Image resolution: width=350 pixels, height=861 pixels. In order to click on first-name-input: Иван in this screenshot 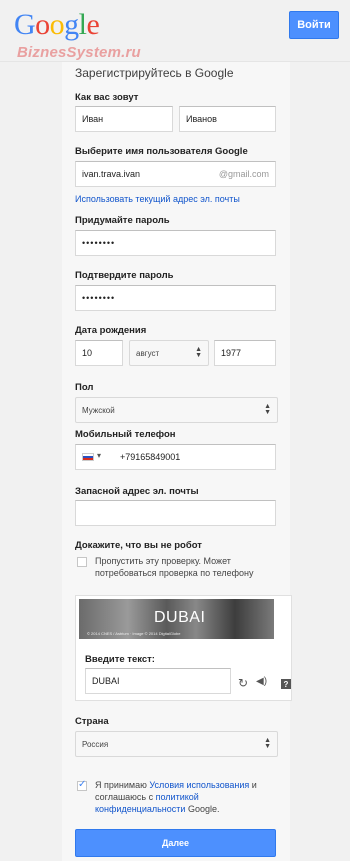, I will do `click(124, 119)`.